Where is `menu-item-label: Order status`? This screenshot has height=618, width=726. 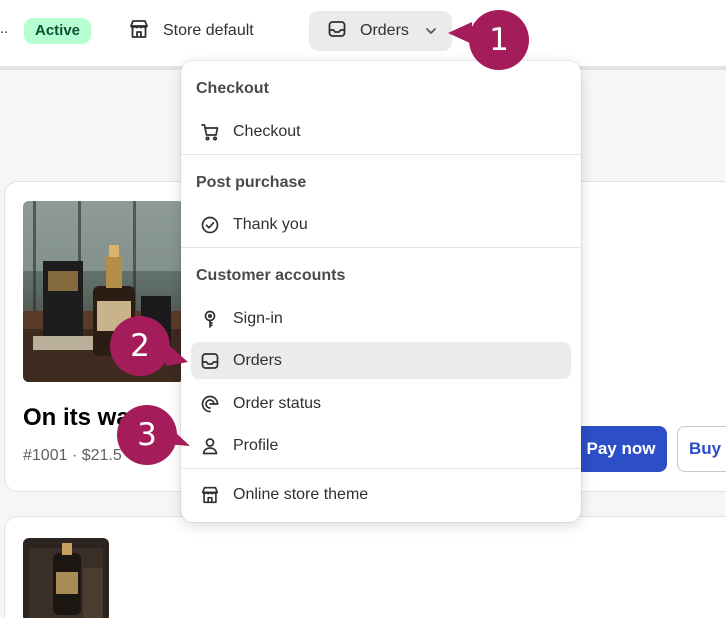 menu-item-label: Order status is located at coordinates (277, 403).